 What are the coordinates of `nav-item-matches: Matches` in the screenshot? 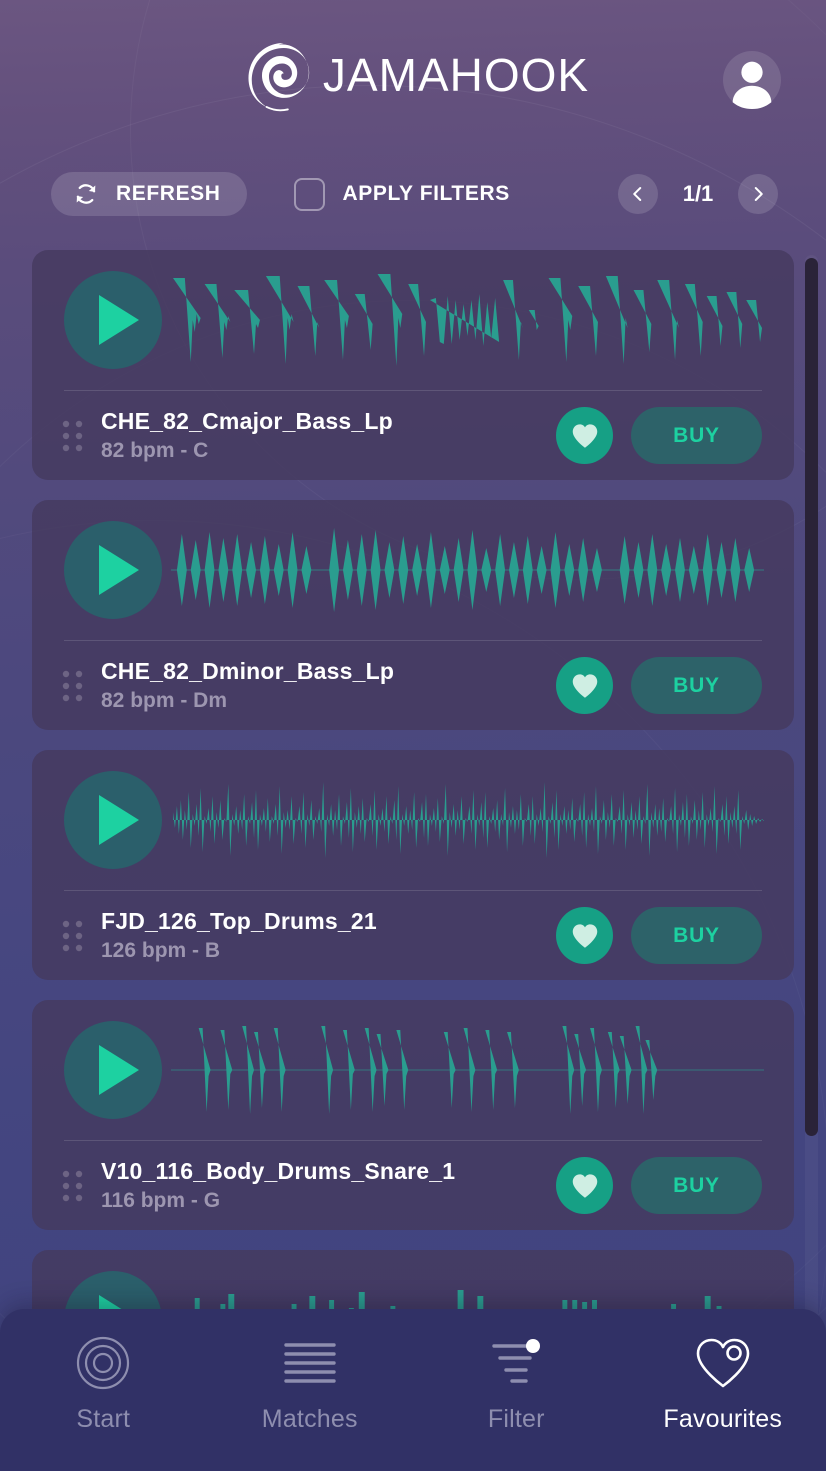 It's located at (310, 1384).